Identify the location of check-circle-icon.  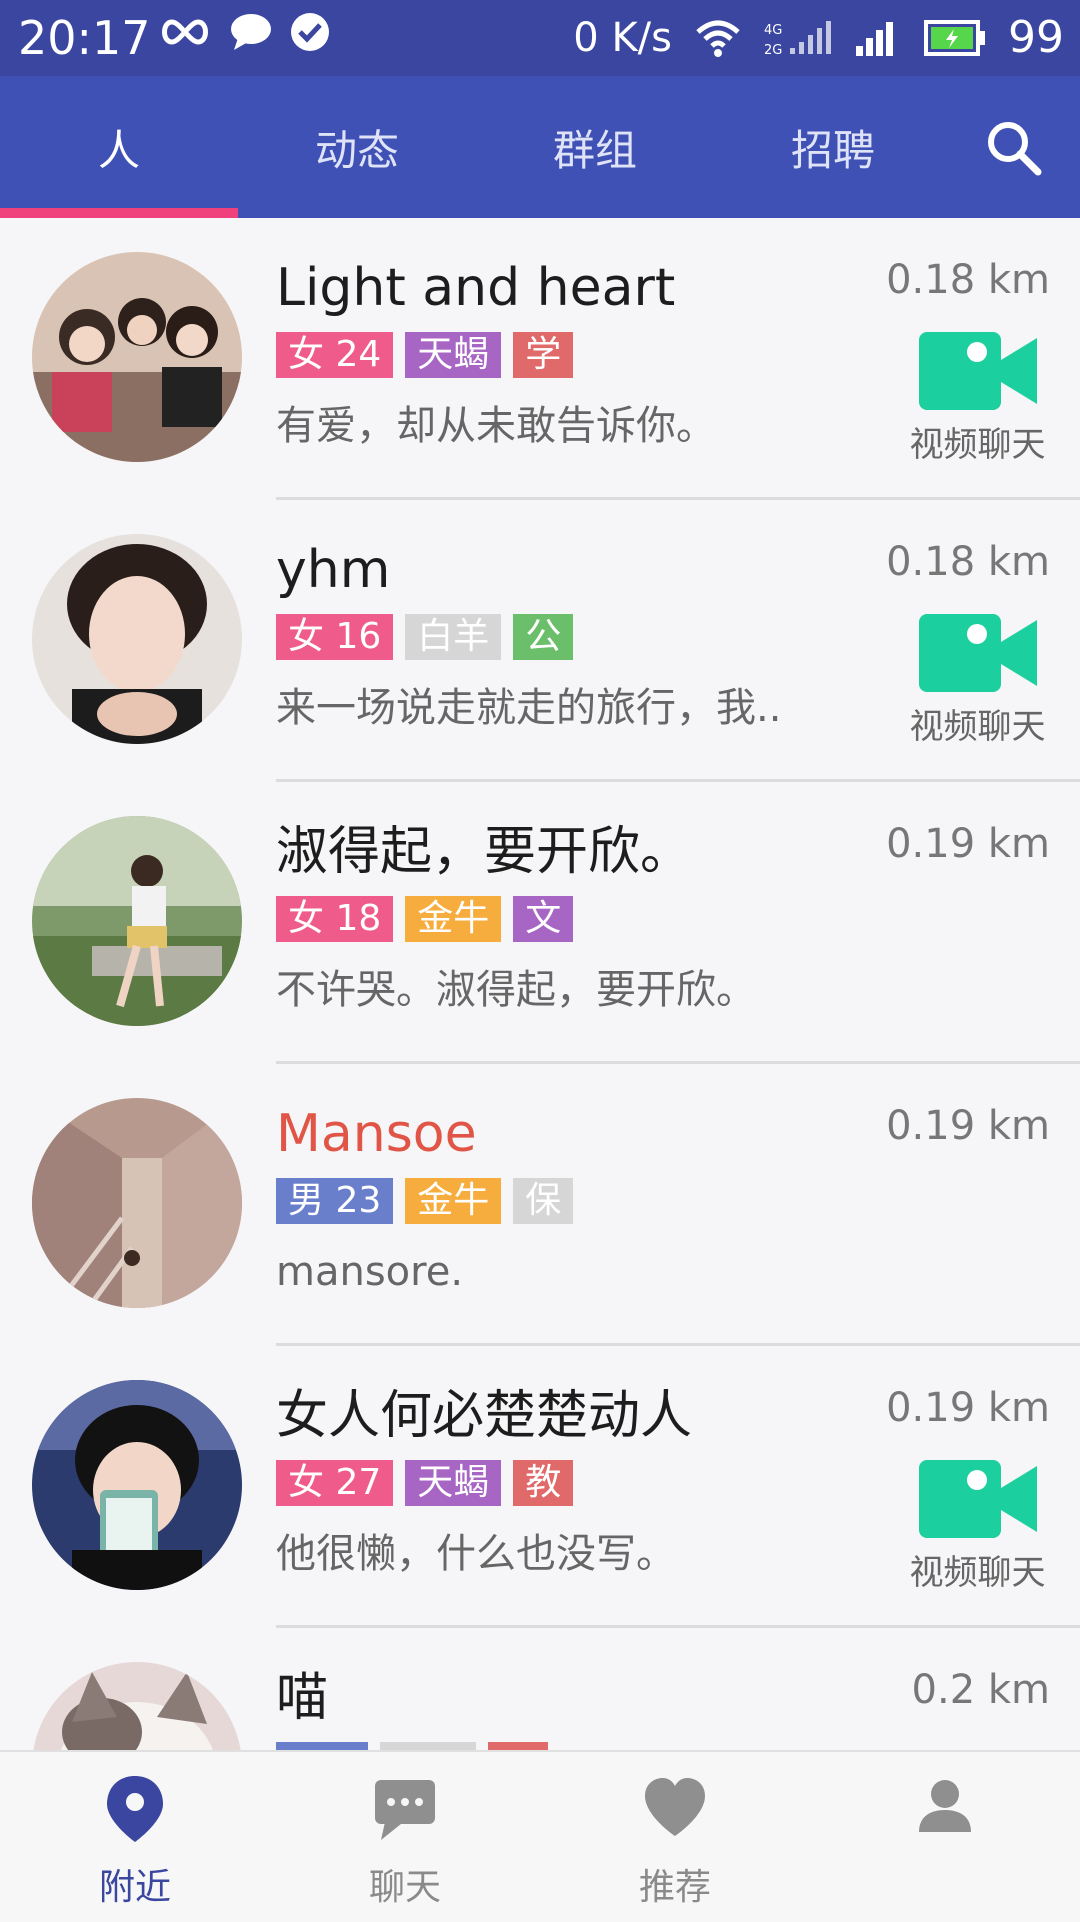
(310, 32).